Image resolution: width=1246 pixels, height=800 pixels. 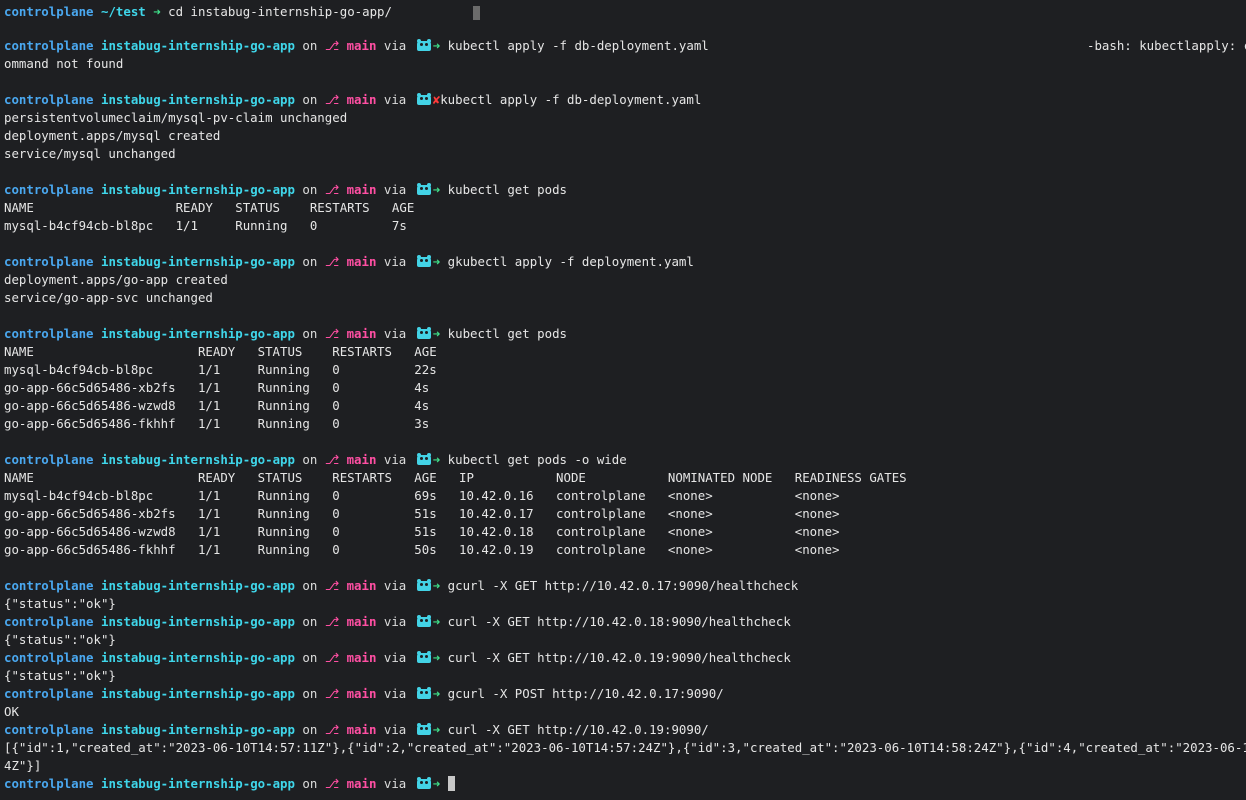 I want to click on output-line: go-app-66c5d65486-fkhhf 1/1 Running 0 3s, so click(x=217, y=423).